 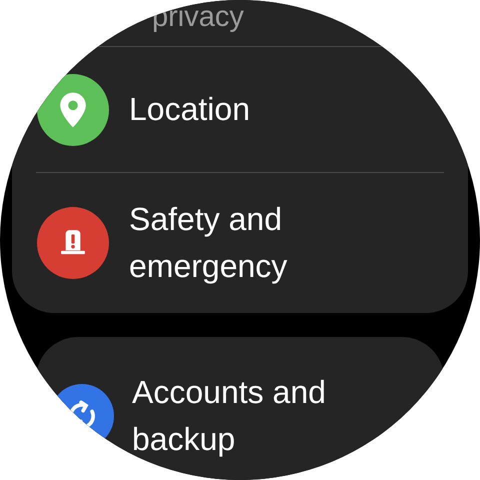 What do you see at coordinates (208, 243) in the screenshot?
I see `setting-label: Safety and emergency` at bounding box center [208, 243].